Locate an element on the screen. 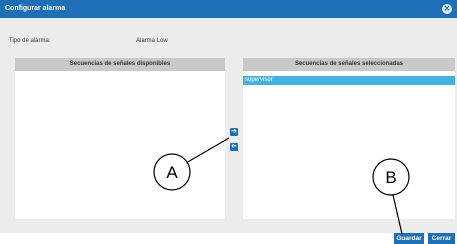 The image size is (457, 244). callout-b-label: B is located at coordinates (390, 177).